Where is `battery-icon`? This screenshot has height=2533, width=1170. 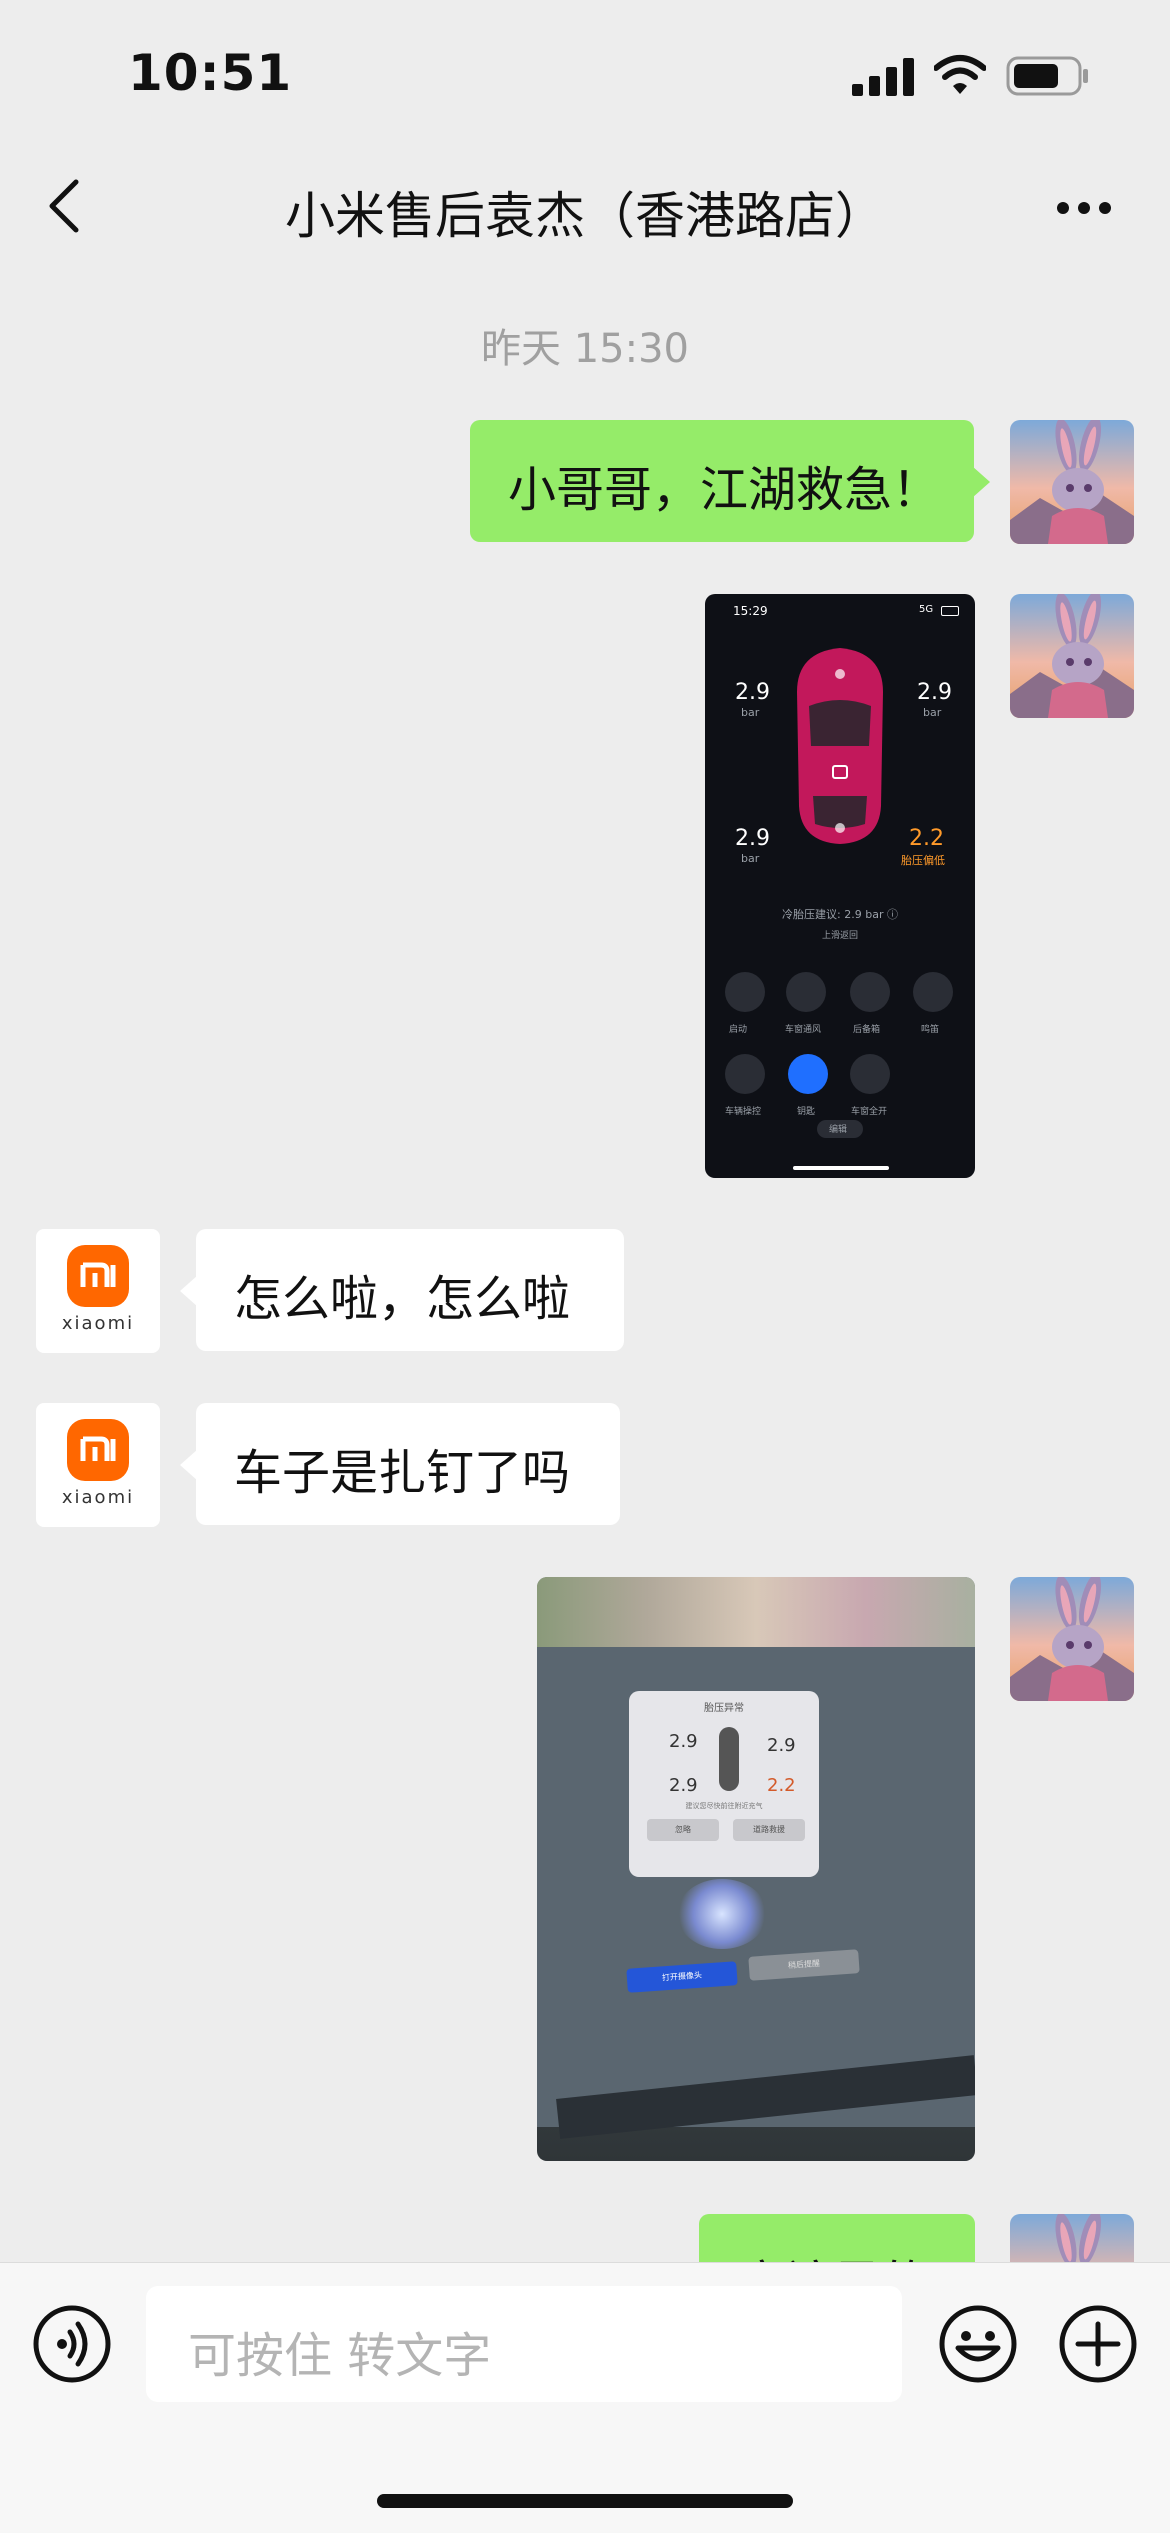
battery-icon is located at coordinates (1048, 76).